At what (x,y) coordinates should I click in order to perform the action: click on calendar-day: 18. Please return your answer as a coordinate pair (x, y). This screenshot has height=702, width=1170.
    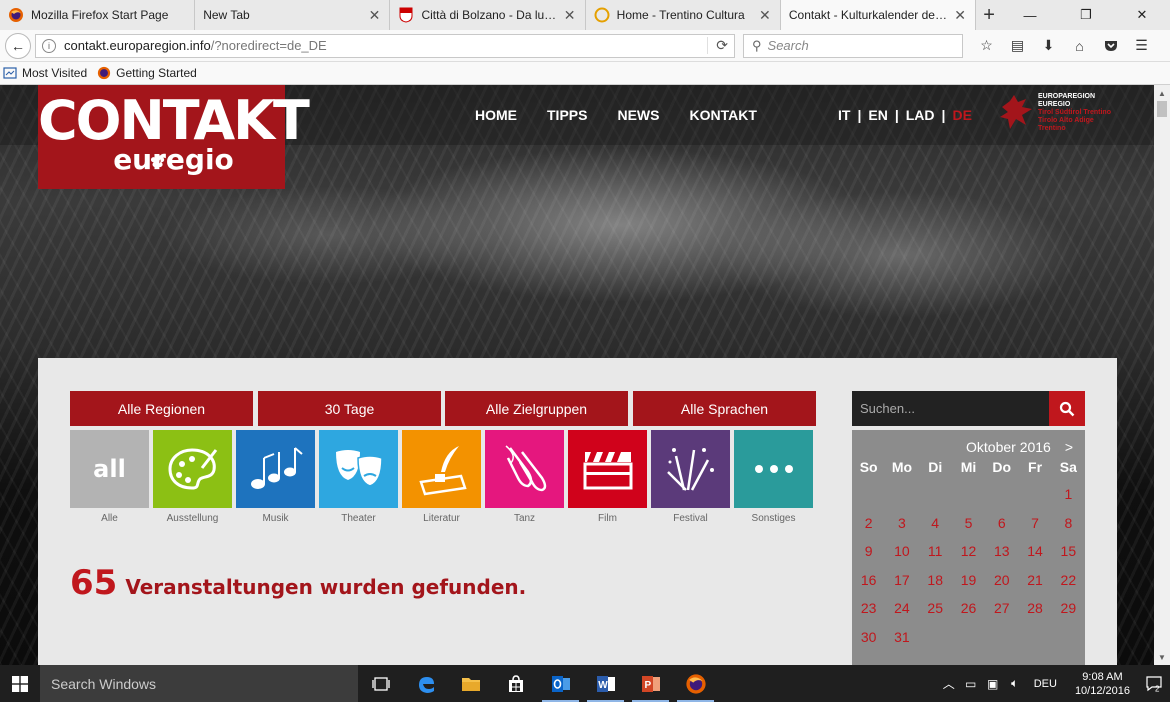
    Looking at the image, I should click on (935, 580).